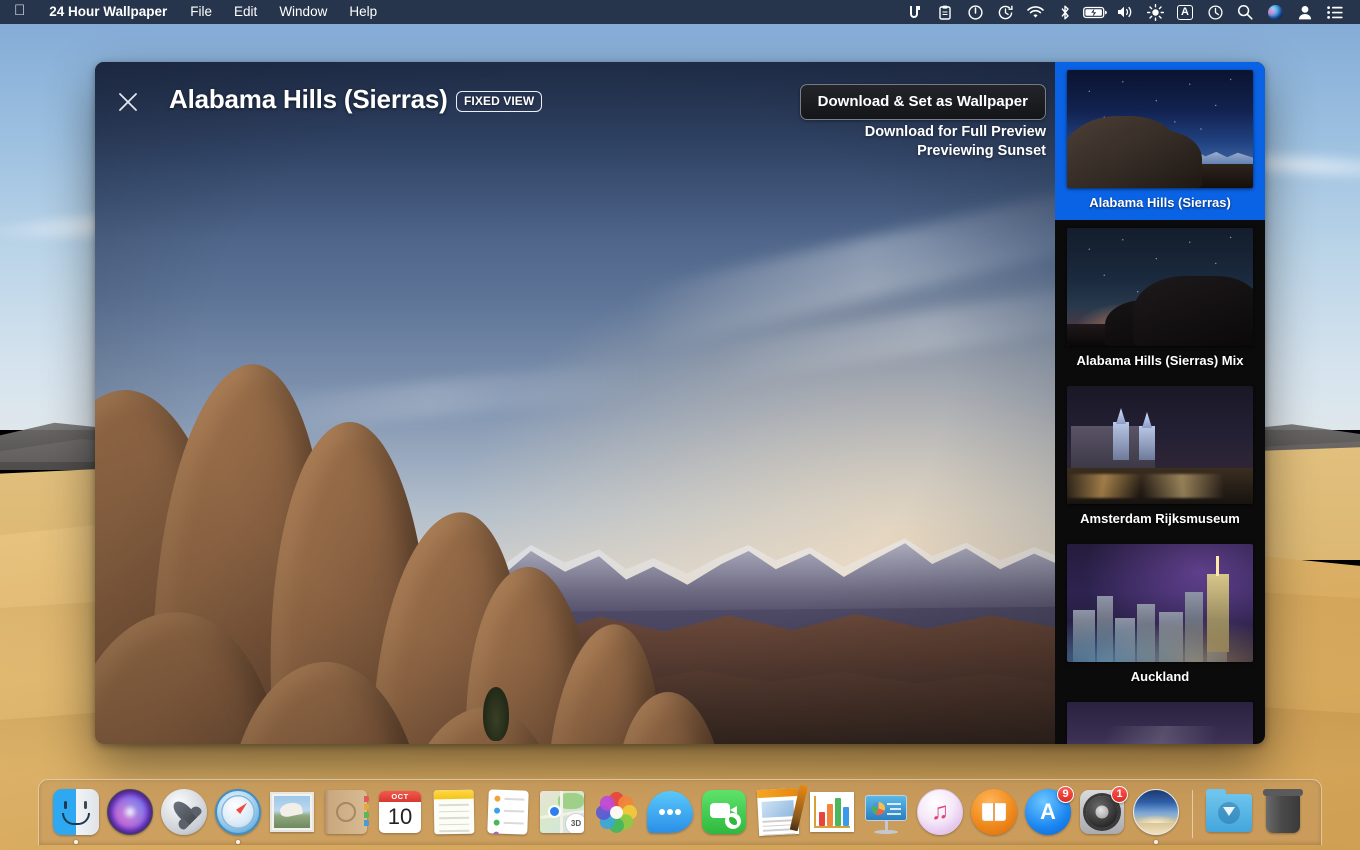  What do you see at coordinates (1119, 794) in the screenshot?
I see `badge-count: 1` at bounding box center [1119, 794].